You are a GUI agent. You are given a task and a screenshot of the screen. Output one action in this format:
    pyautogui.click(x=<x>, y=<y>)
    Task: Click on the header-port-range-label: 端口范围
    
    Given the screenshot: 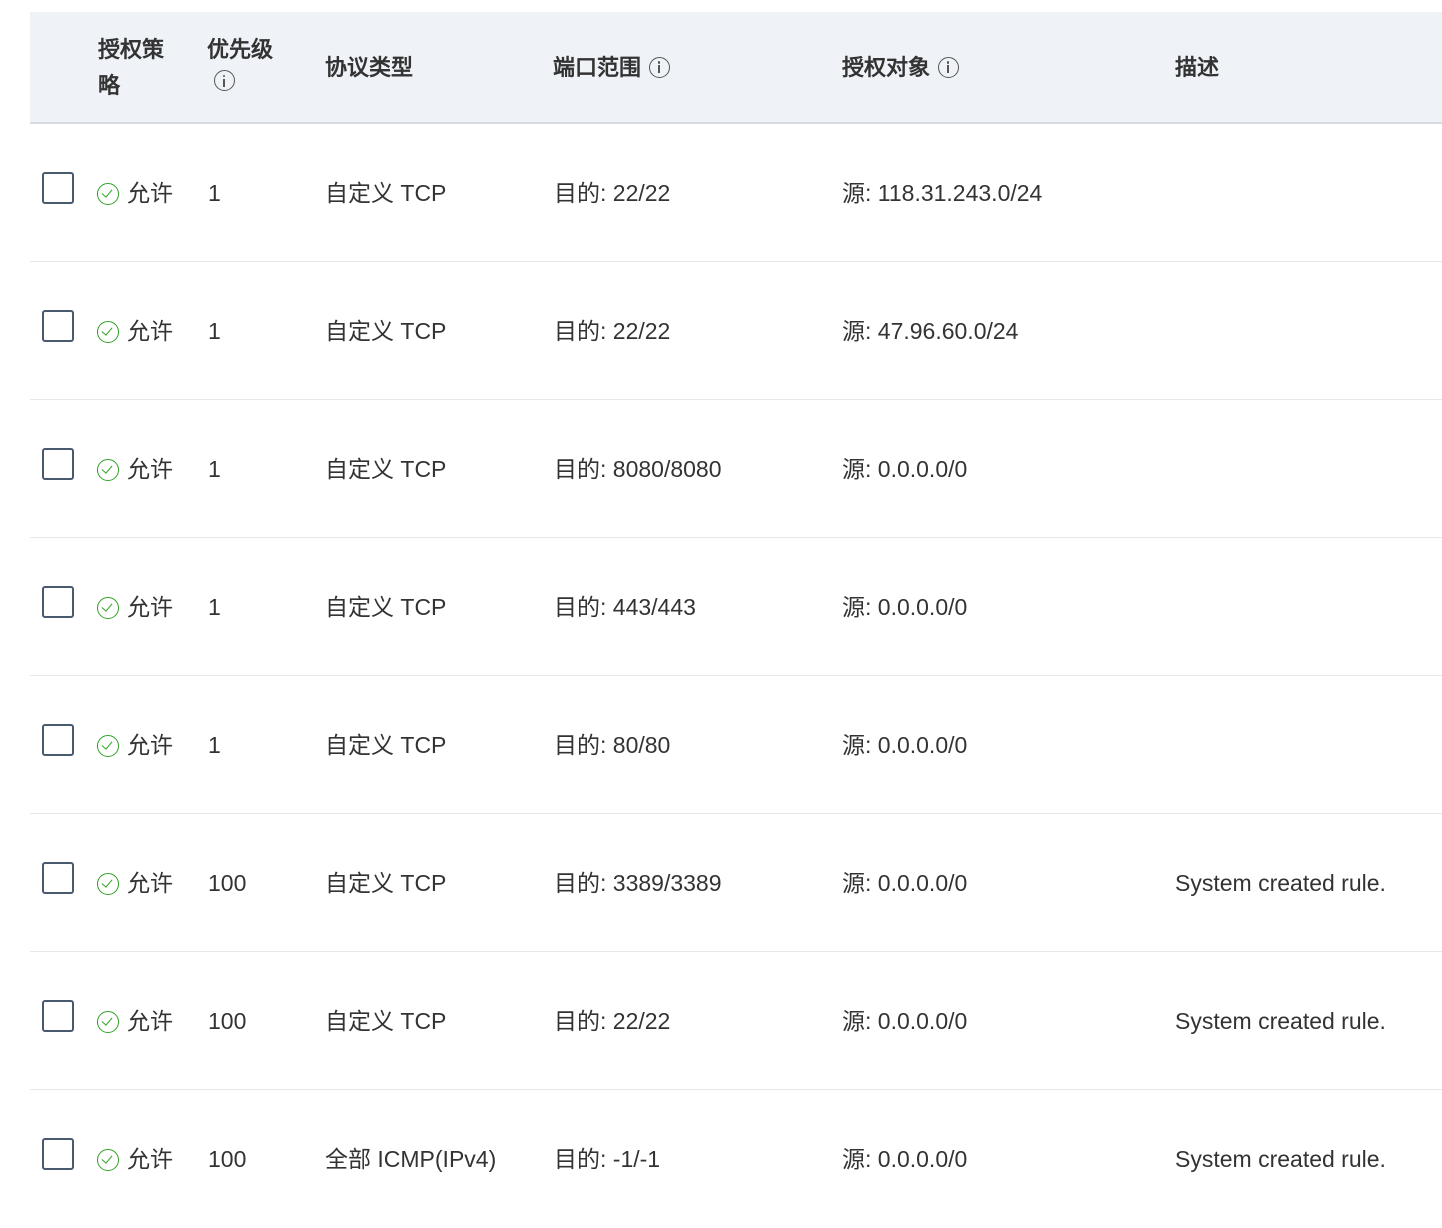 What is the action you would take?
    pyautogui.click(x=597, y=67)
    